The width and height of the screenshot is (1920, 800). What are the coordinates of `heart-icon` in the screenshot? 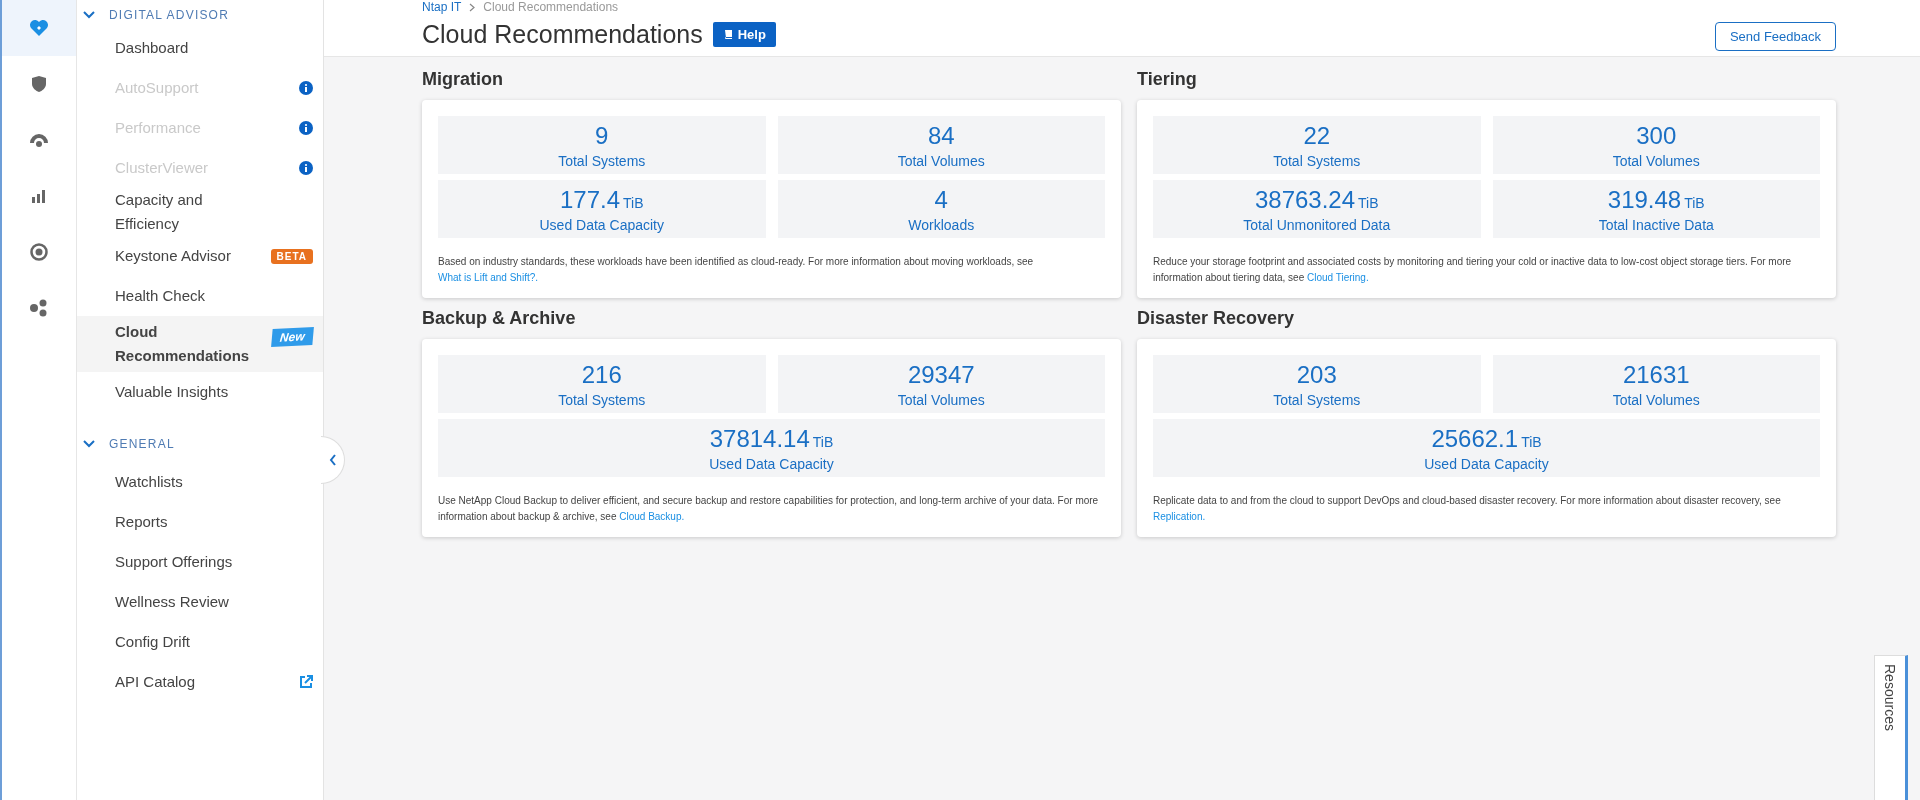 It's located at (39, 28).